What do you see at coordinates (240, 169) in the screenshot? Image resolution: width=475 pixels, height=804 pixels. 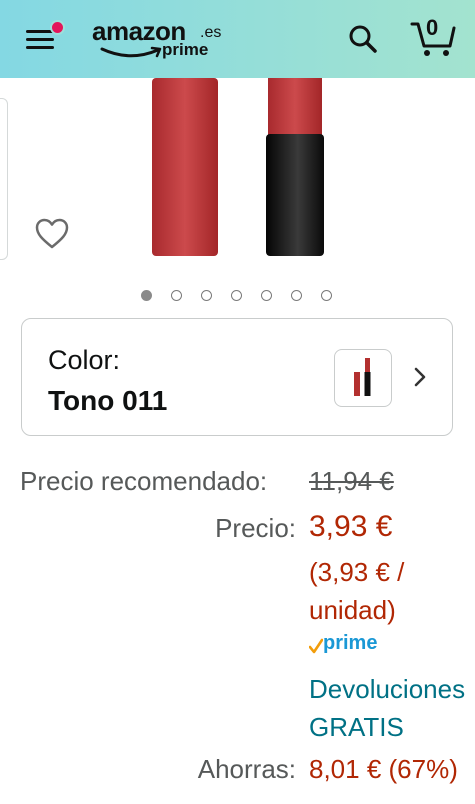 I see `product-image` at bounding box center [240, 169].